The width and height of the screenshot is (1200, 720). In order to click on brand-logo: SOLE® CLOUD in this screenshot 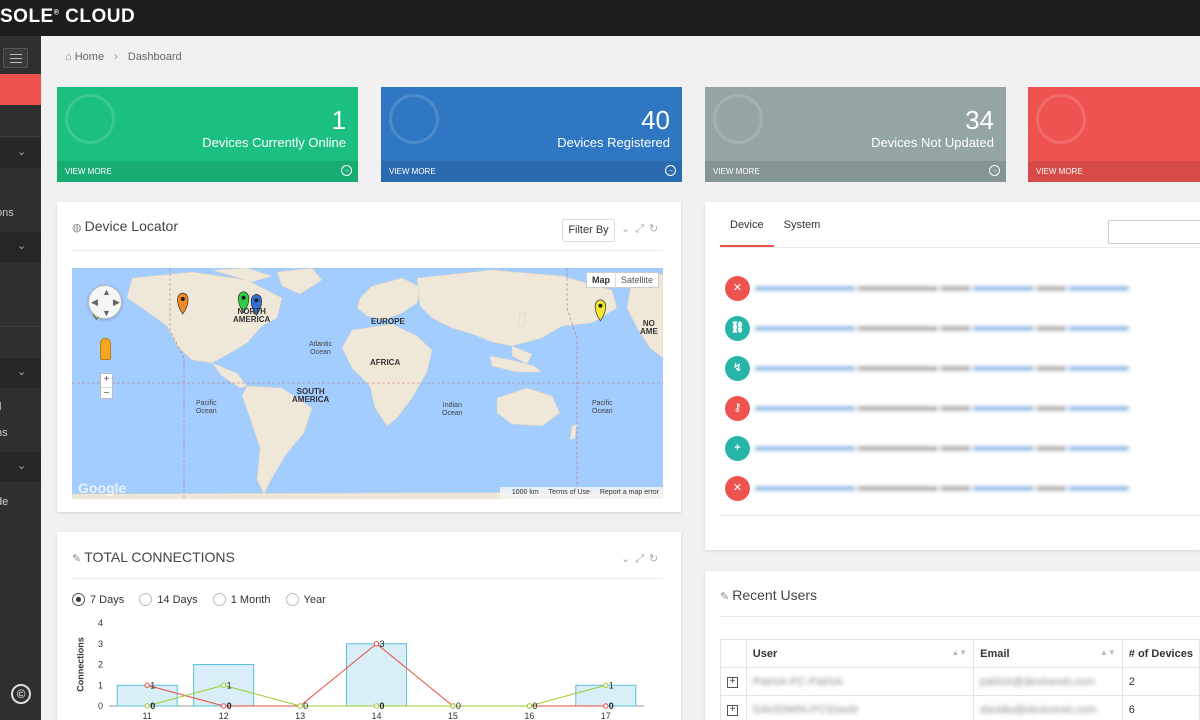, I will do `click(67, 17)`.